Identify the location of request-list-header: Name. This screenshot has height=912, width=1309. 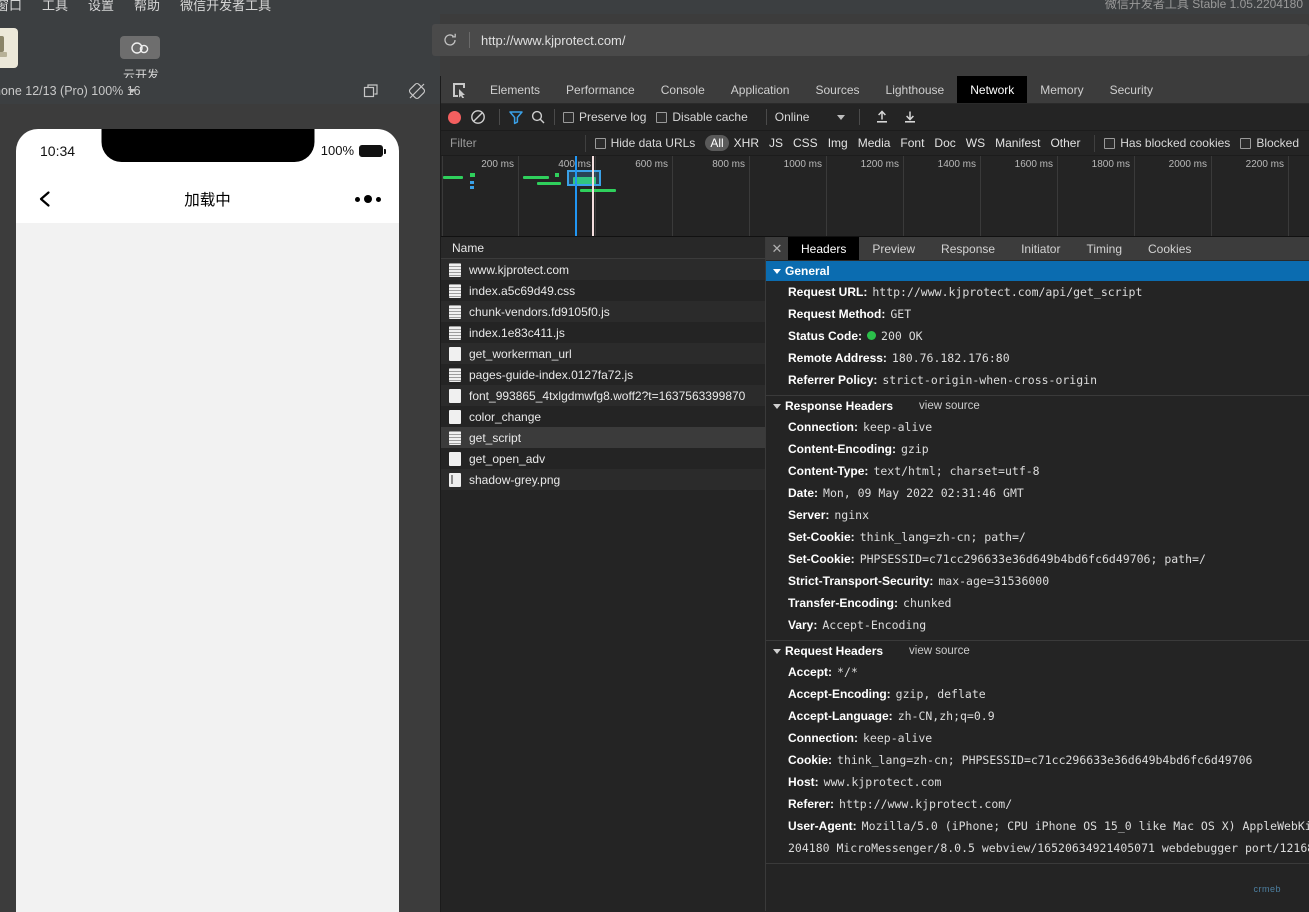
(603, 248).